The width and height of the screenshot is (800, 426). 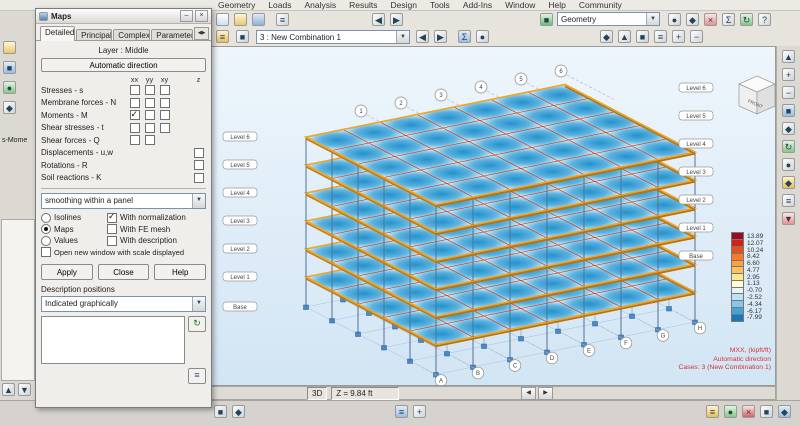 I want to click on panel-tab-icon: ▲, so click(x=8, y=389).